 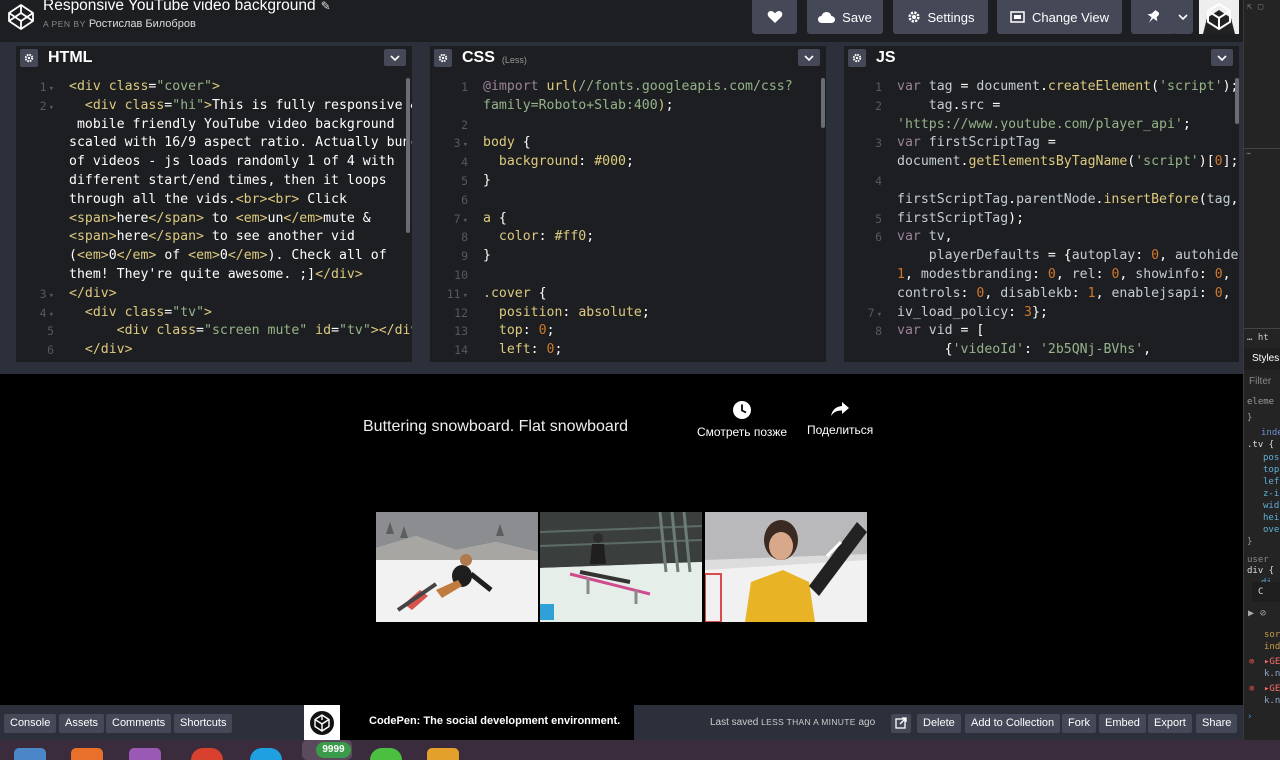 What do you see at coordinates (1041, 143) in the screenshot?
I see `js-code-line: 3 var firstScriptTag =` at bounding box center [1041, 143].